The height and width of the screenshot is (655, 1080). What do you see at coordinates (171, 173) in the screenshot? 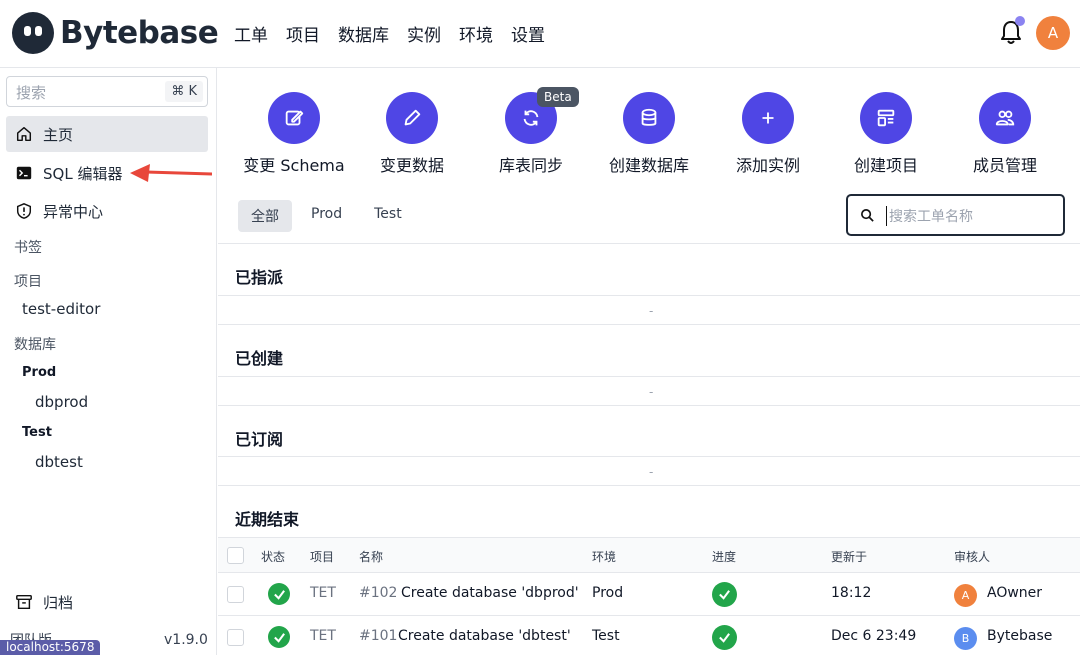
I see `red-arrow-annotation` at bounding box center [171, 173].